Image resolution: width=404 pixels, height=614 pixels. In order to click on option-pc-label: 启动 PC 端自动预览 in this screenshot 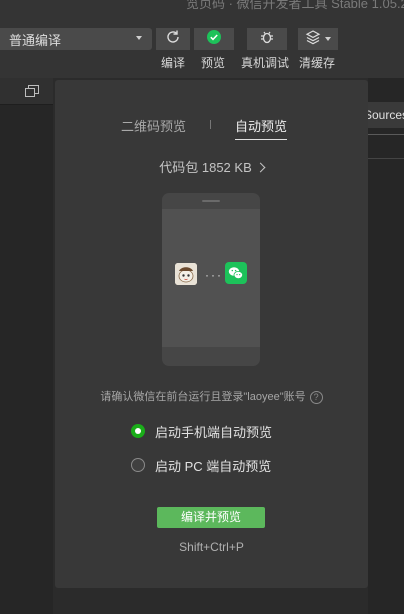, I will do `click(213, 466)`.